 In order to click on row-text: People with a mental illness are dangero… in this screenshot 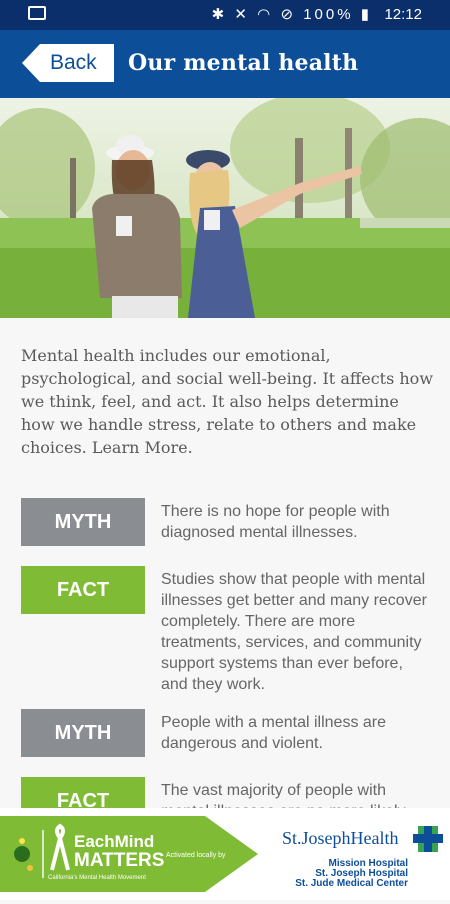, I will do `click(274, 733)`.